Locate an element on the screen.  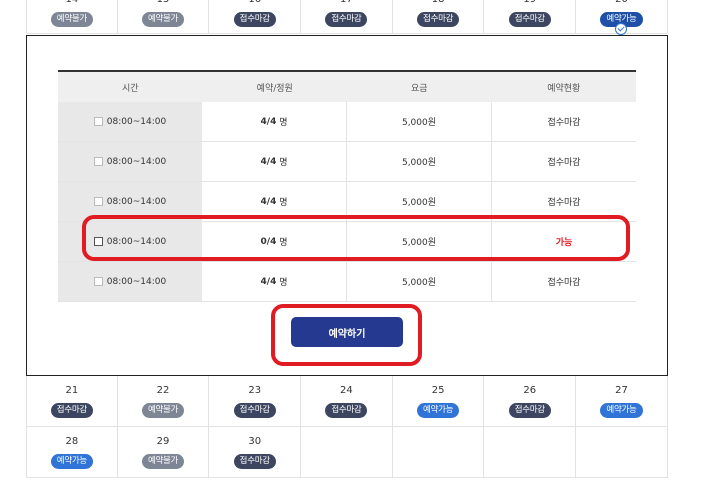
day-number: 17 is located at coordinates (346, 3).